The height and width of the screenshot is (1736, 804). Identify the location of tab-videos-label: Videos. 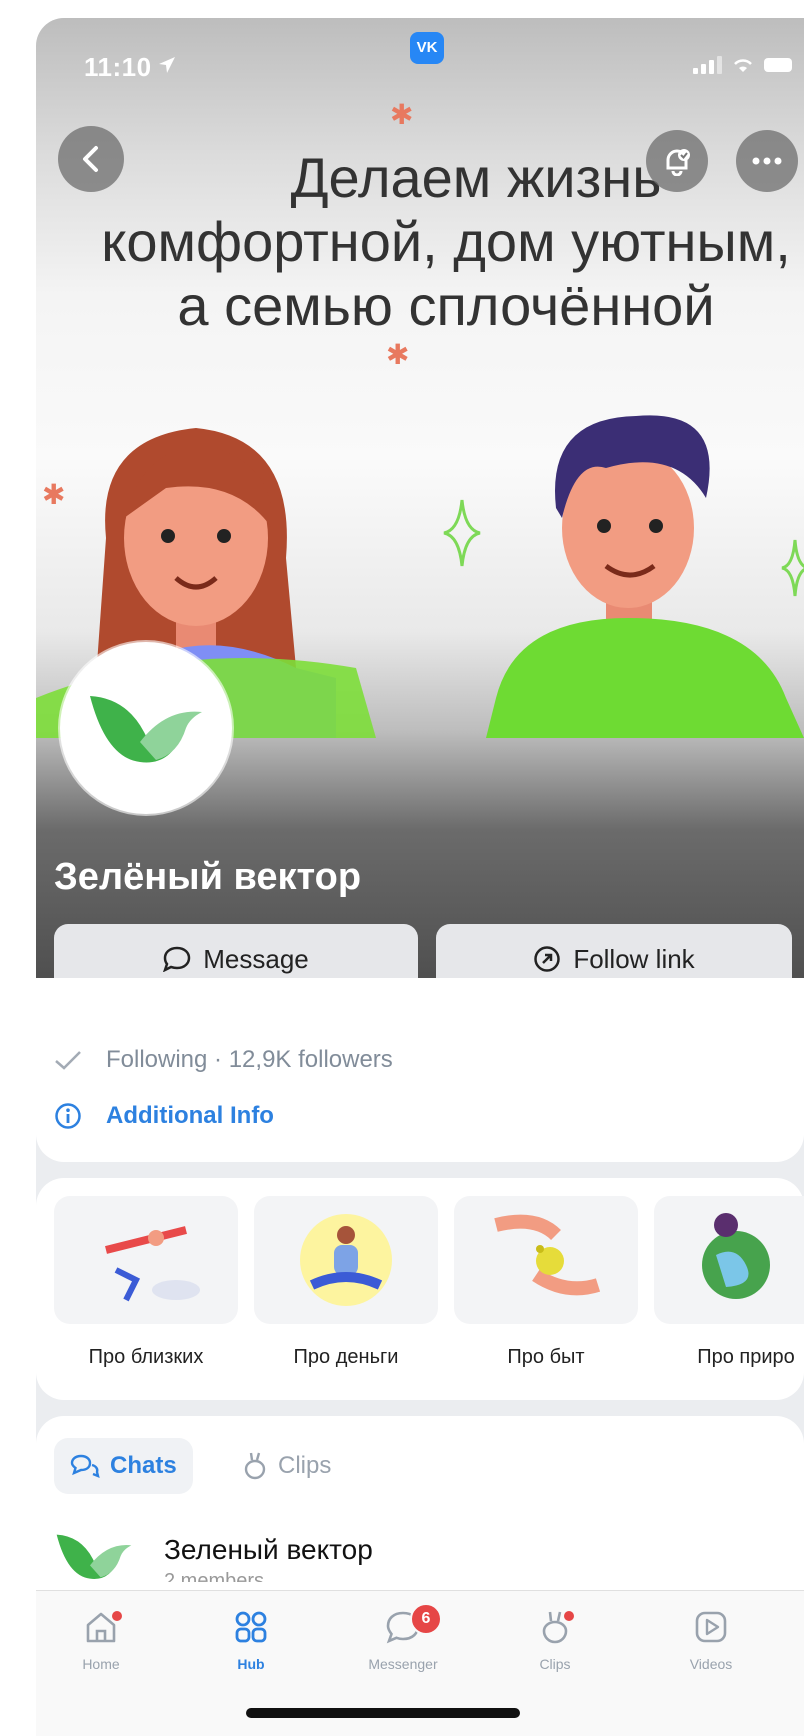
(711, 1664).